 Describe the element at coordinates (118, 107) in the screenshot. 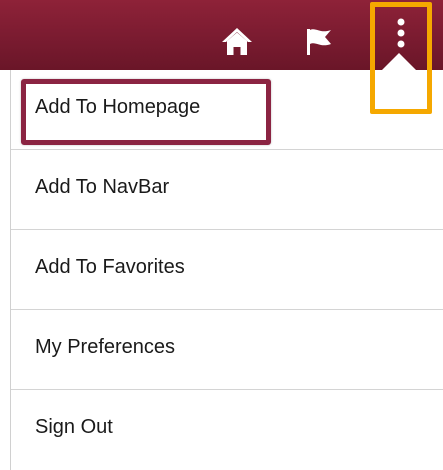

I see `menu-item-label: Add To Homepage` at that location.